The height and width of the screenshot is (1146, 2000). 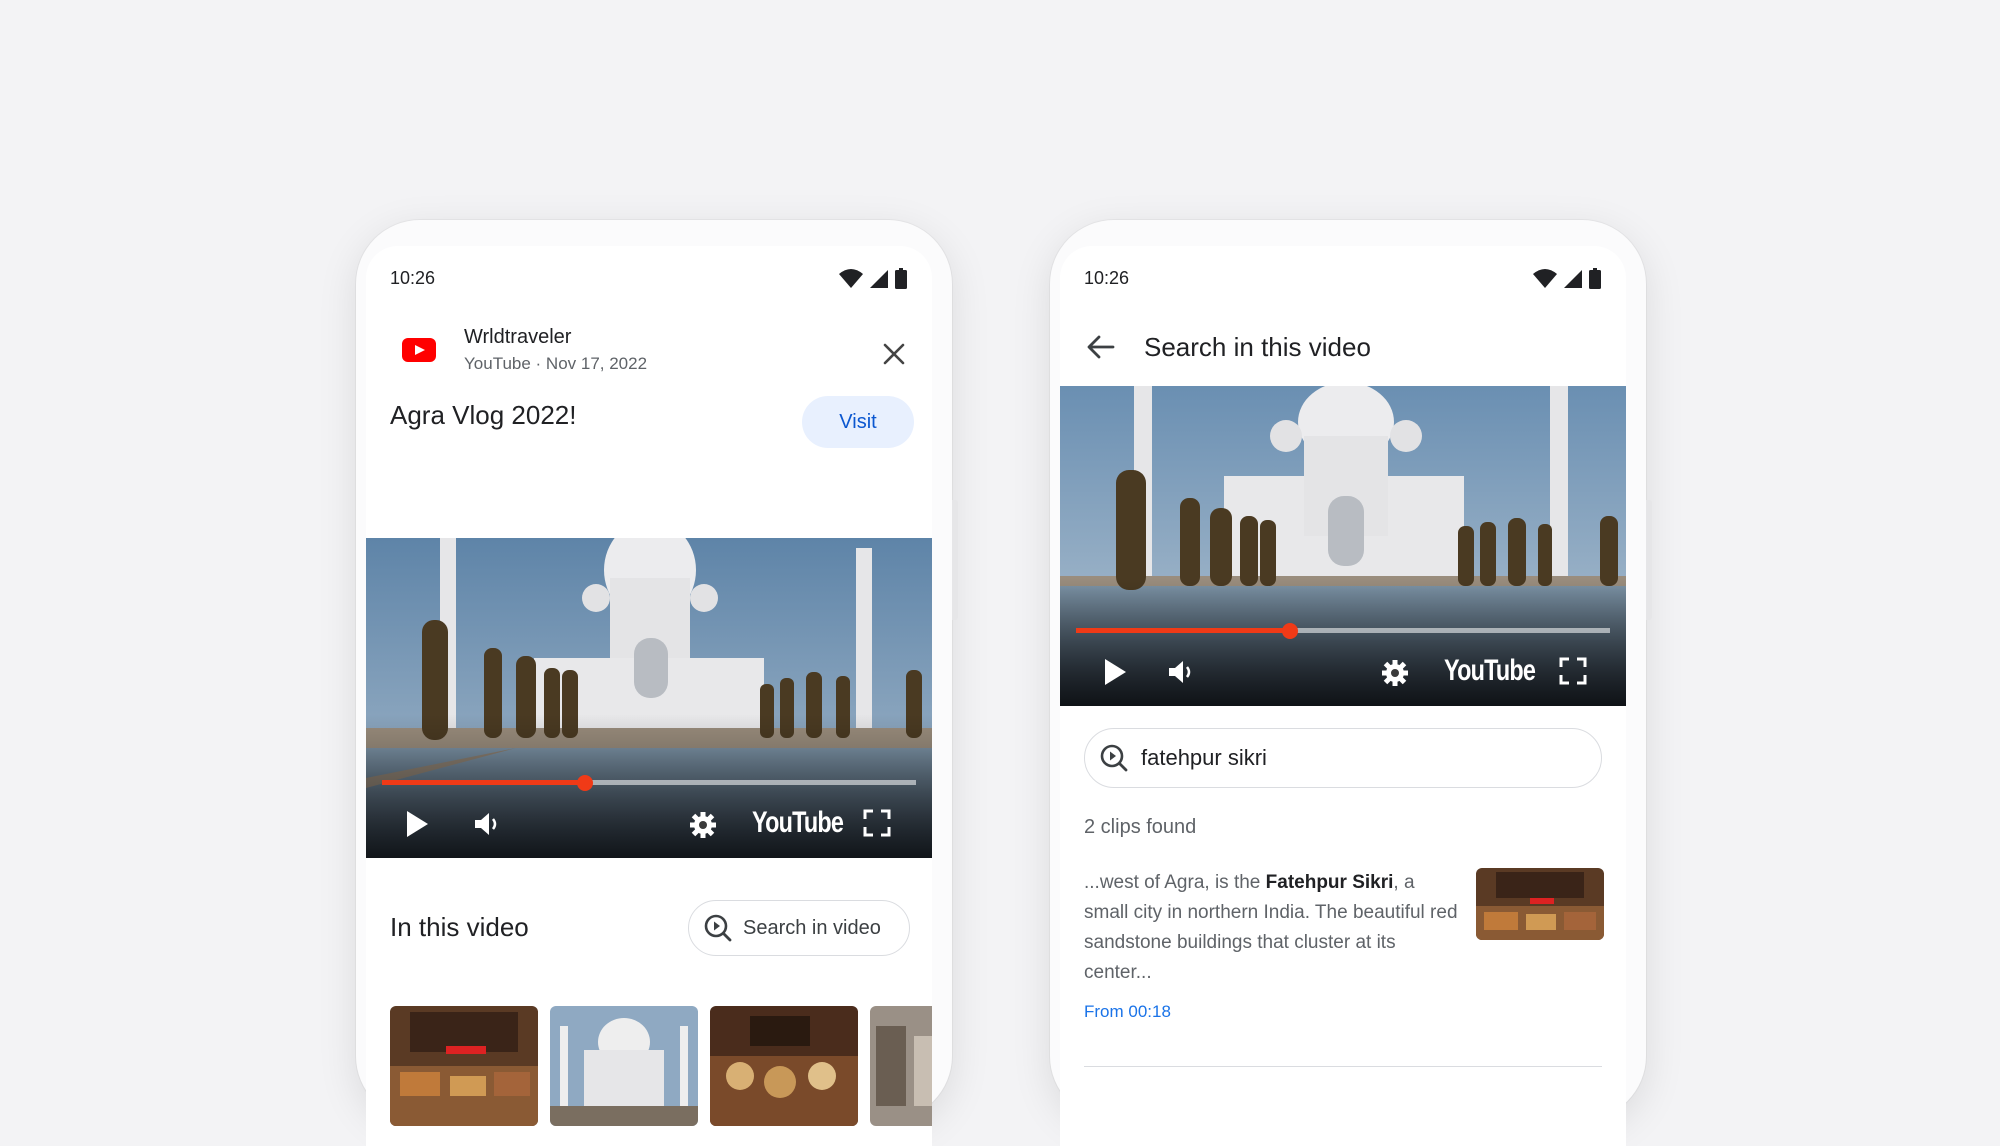 What do you see at coordinates (459, 927) in the screenshot?
I see `section-title: In this video` at bounding box center [459, 927].